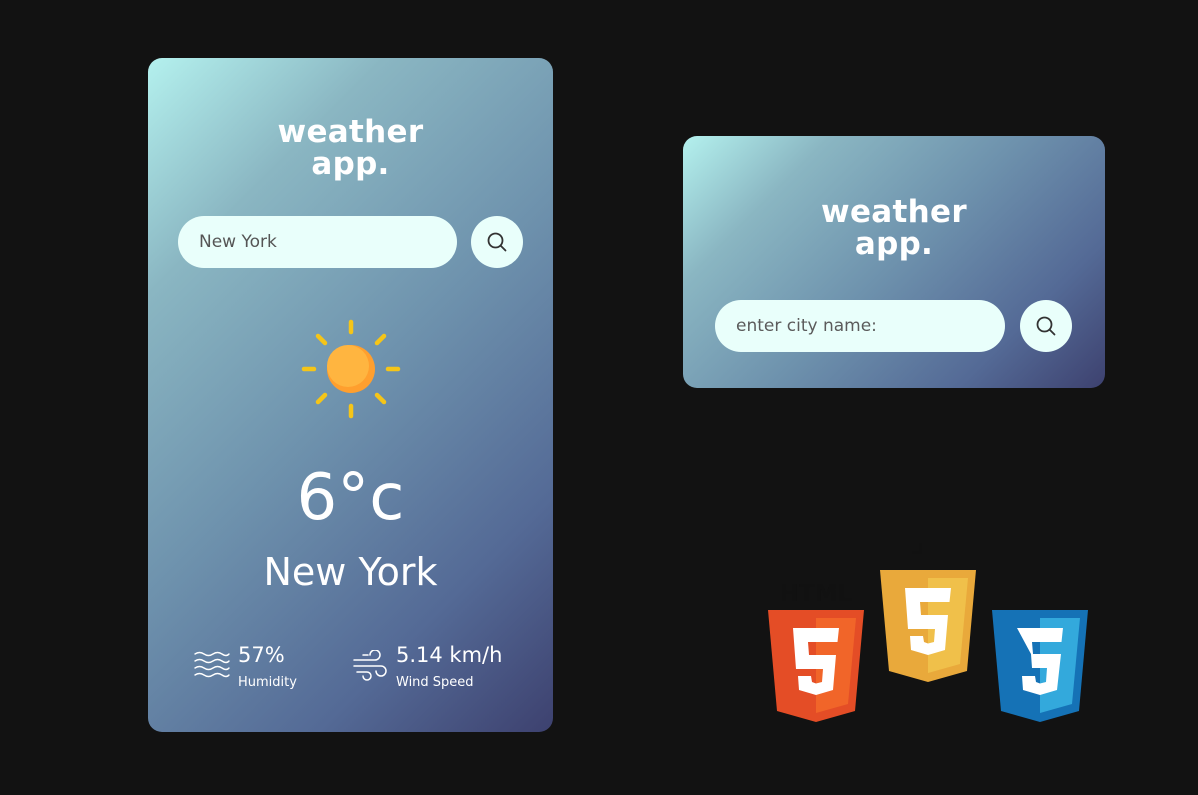 This screenshot has width=1198, height=795. Describe the element at coordinates (350, 498) in the screenshot. I see `temperature: 6°c` at that location.